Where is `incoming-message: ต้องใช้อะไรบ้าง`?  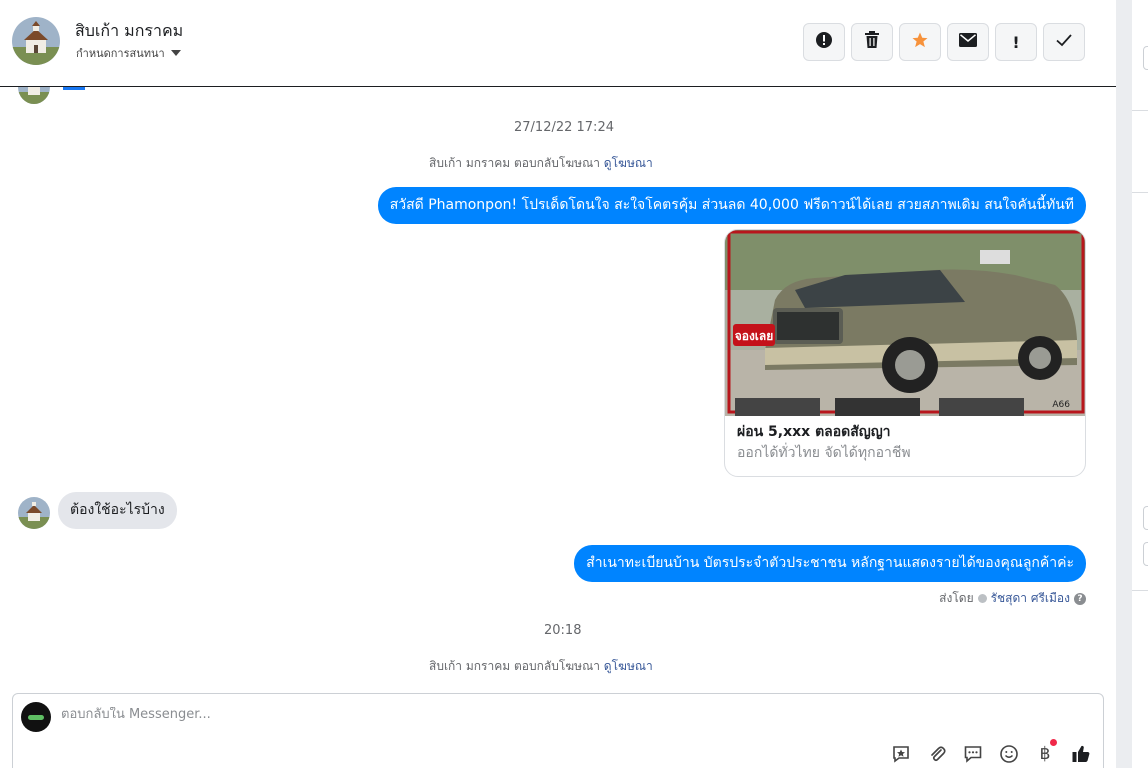
incoming-message: ต้องใช้อะไรบ้าง is located at coordinates (117, 510).